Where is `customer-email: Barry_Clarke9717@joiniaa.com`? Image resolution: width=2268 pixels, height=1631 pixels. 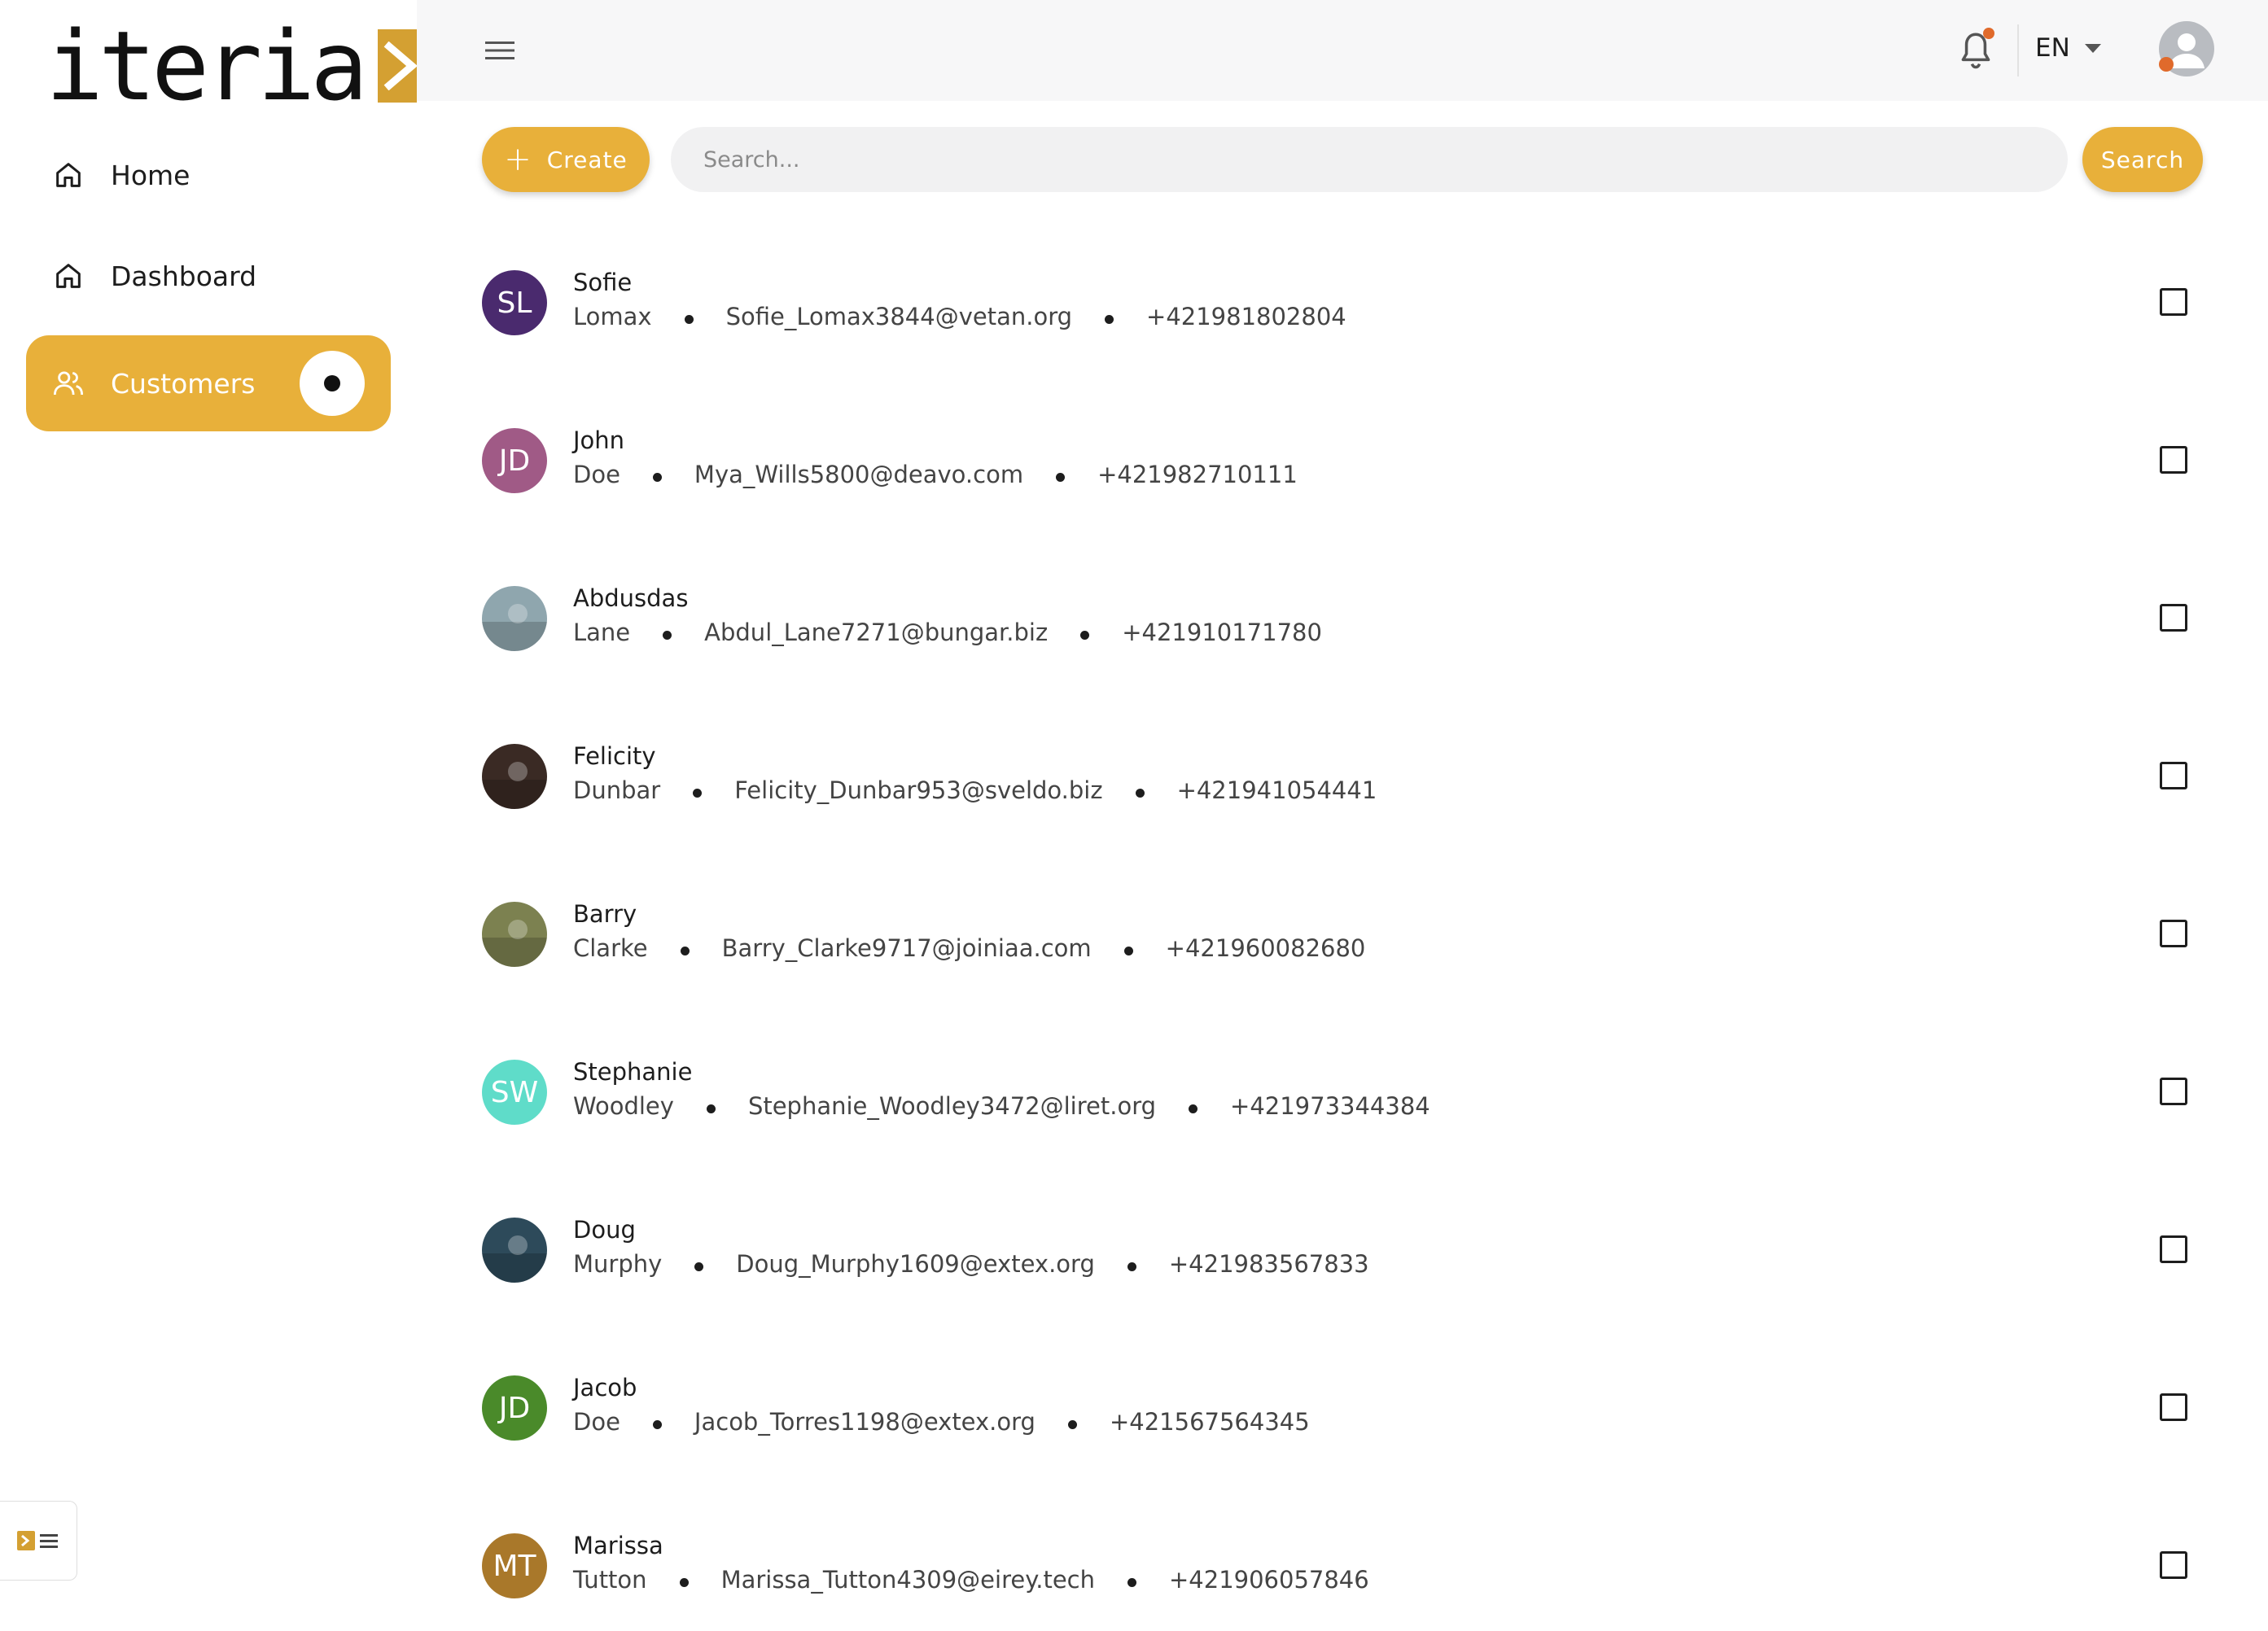 customer-email: Barry_Clarke9717@joiniaa.com is located at coordinates (906, 948).